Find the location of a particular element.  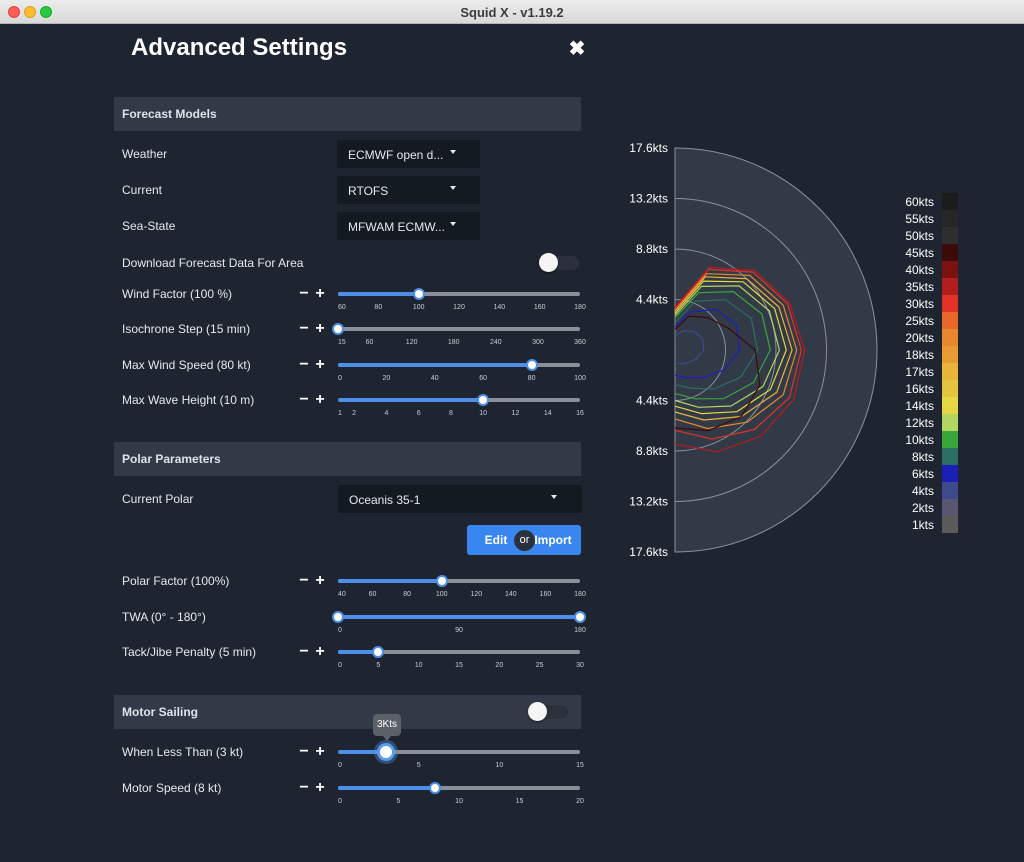

current-polar-dropdown: Oceanis 35-1 is located at coordinates (460, 499).